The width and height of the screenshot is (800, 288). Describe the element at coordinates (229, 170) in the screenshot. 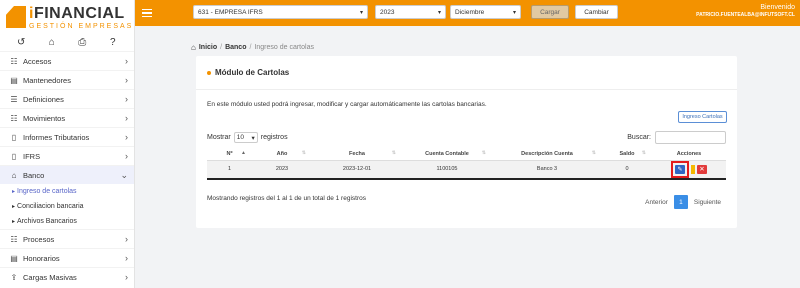

I see `cell-num: 1` at that location.